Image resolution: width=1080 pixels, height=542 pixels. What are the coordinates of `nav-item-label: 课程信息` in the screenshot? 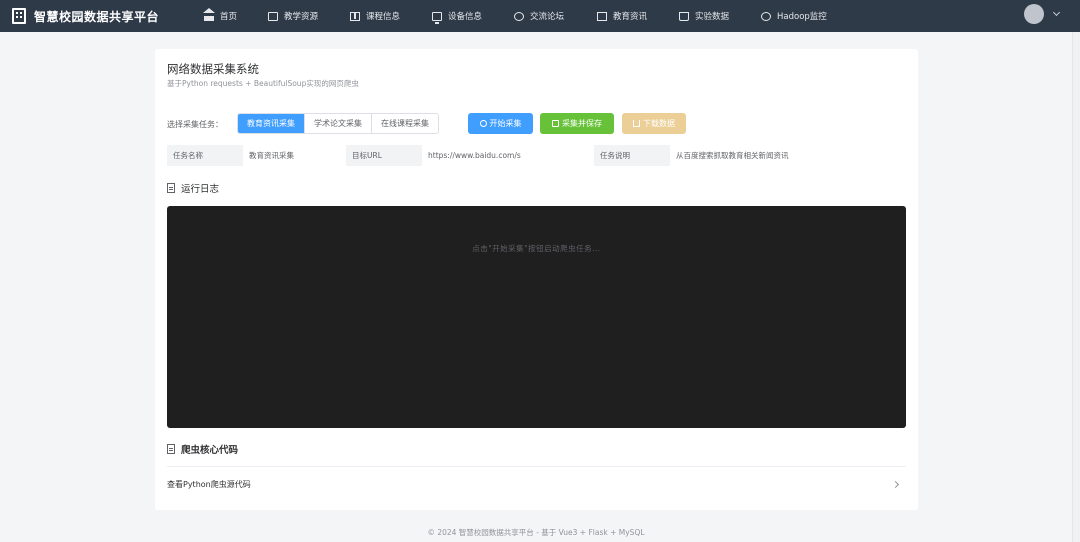 It's located at (383, 17).